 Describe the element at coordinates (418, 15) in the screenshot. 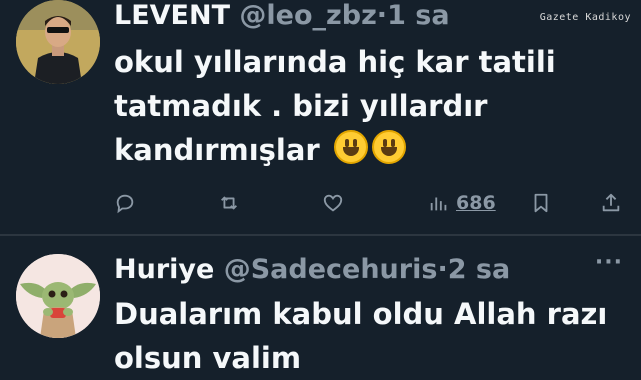

I see `timestamp: 1 sa` at that location.